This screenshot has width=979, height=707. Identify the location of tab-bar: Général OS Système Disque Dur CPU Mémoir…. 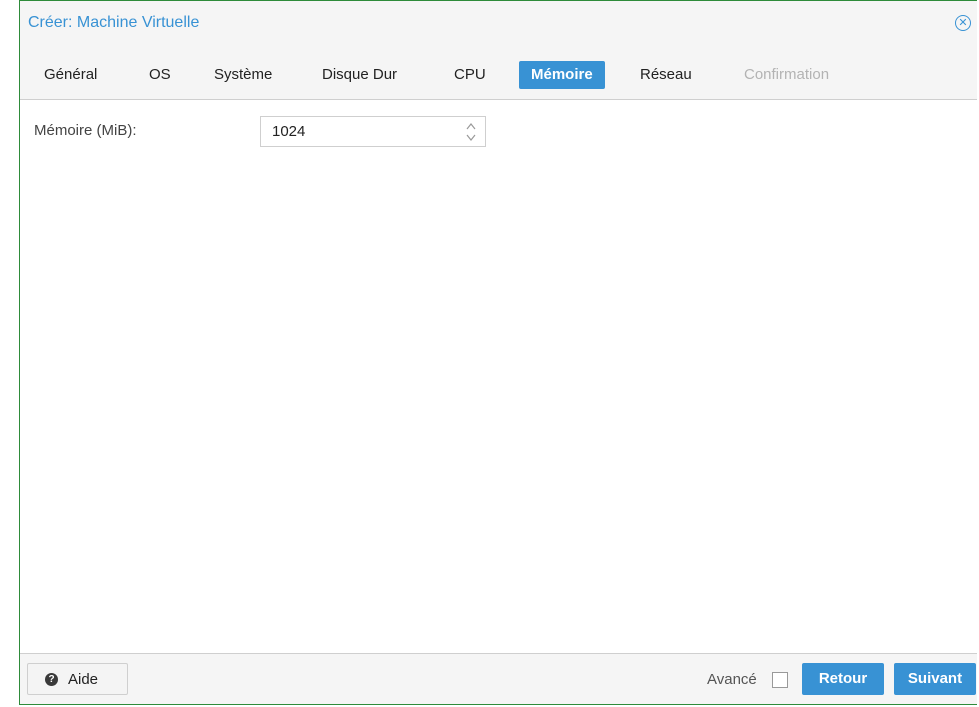
(498, 73).